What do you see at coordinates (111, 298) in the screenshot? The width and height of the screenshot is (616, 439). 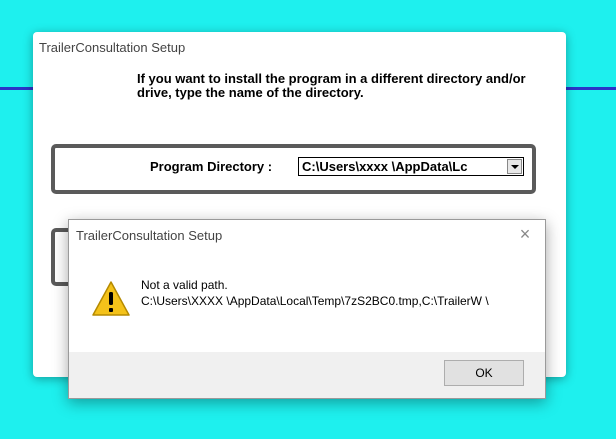 I see `warning-icon` at bounding box center [111, 298].